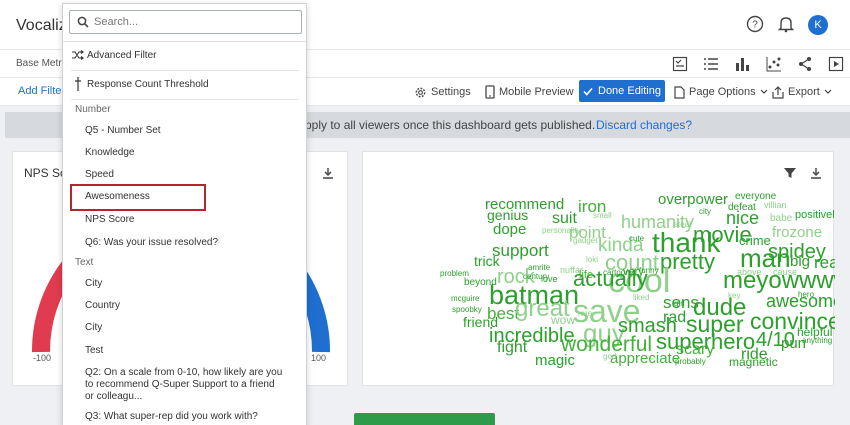 The width and height of the screenshot is (850, 425). I want to click on gauge-max-label: 100, so click(319, 358).